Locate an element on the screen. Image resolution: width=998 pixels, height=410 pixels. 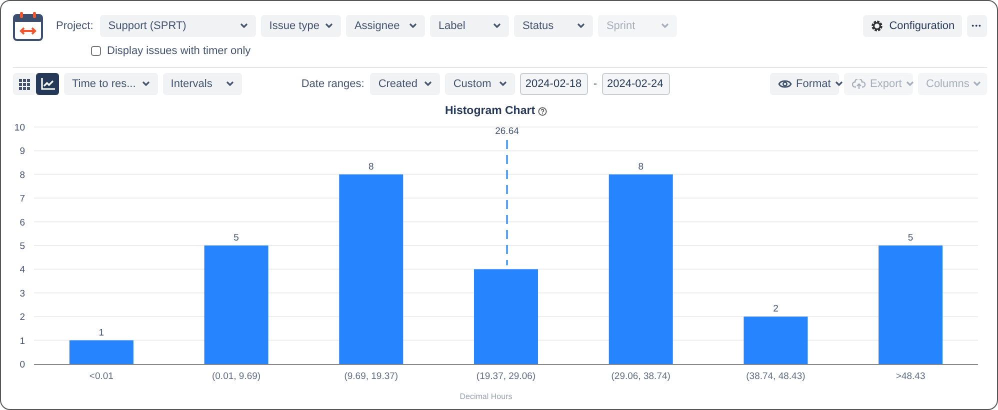
checkbox-label: Display issues with timer only is located at coordinates (179, 51).